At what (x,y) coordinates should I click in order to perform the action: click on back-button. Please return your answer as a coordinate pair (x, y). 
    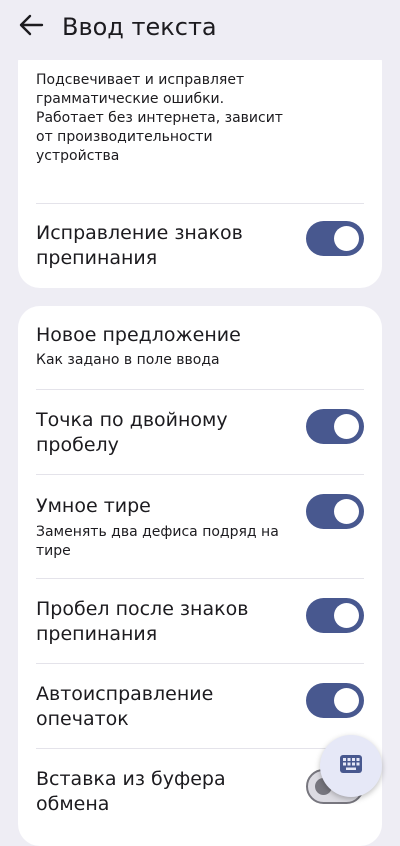
    Looking at the image, I should click on (31, 27).